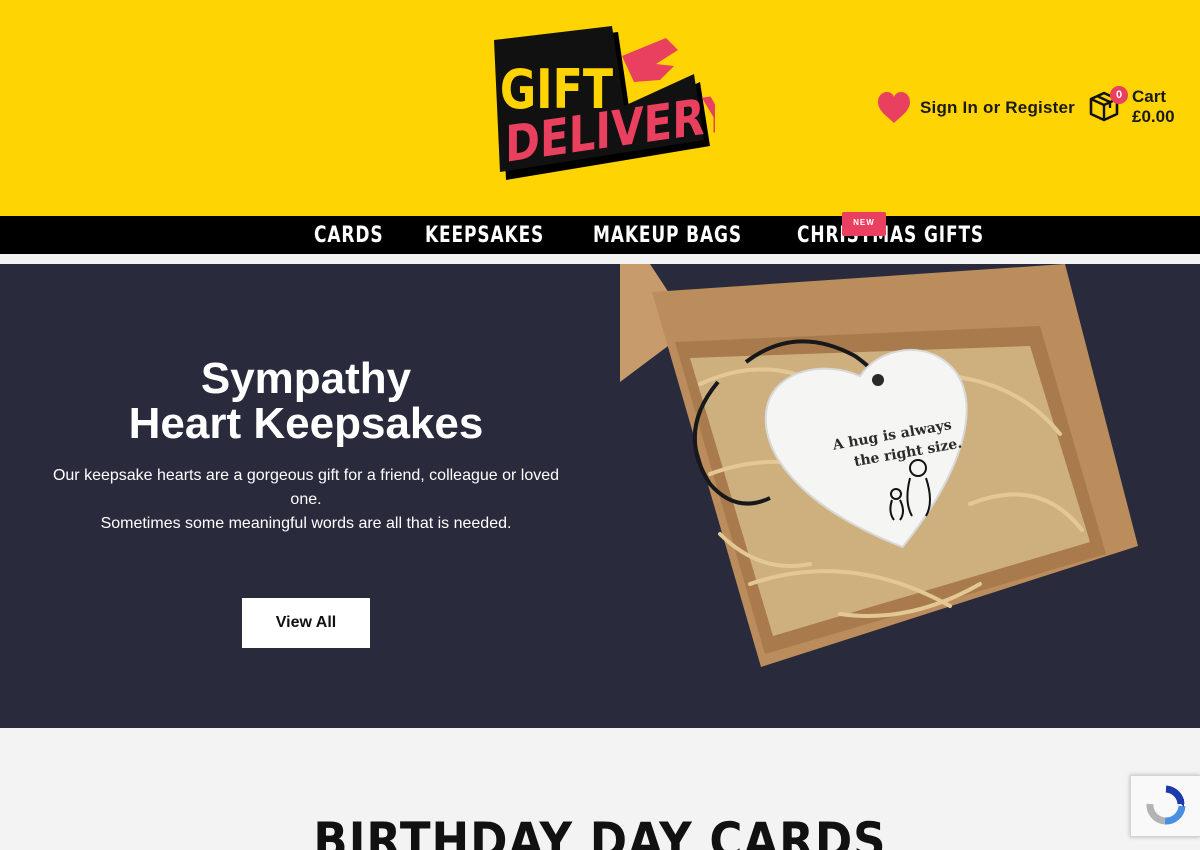 The width and height of the screenshot is (1200, 850). I want to click on cart-count-badge: 0, so click(1119, 95).